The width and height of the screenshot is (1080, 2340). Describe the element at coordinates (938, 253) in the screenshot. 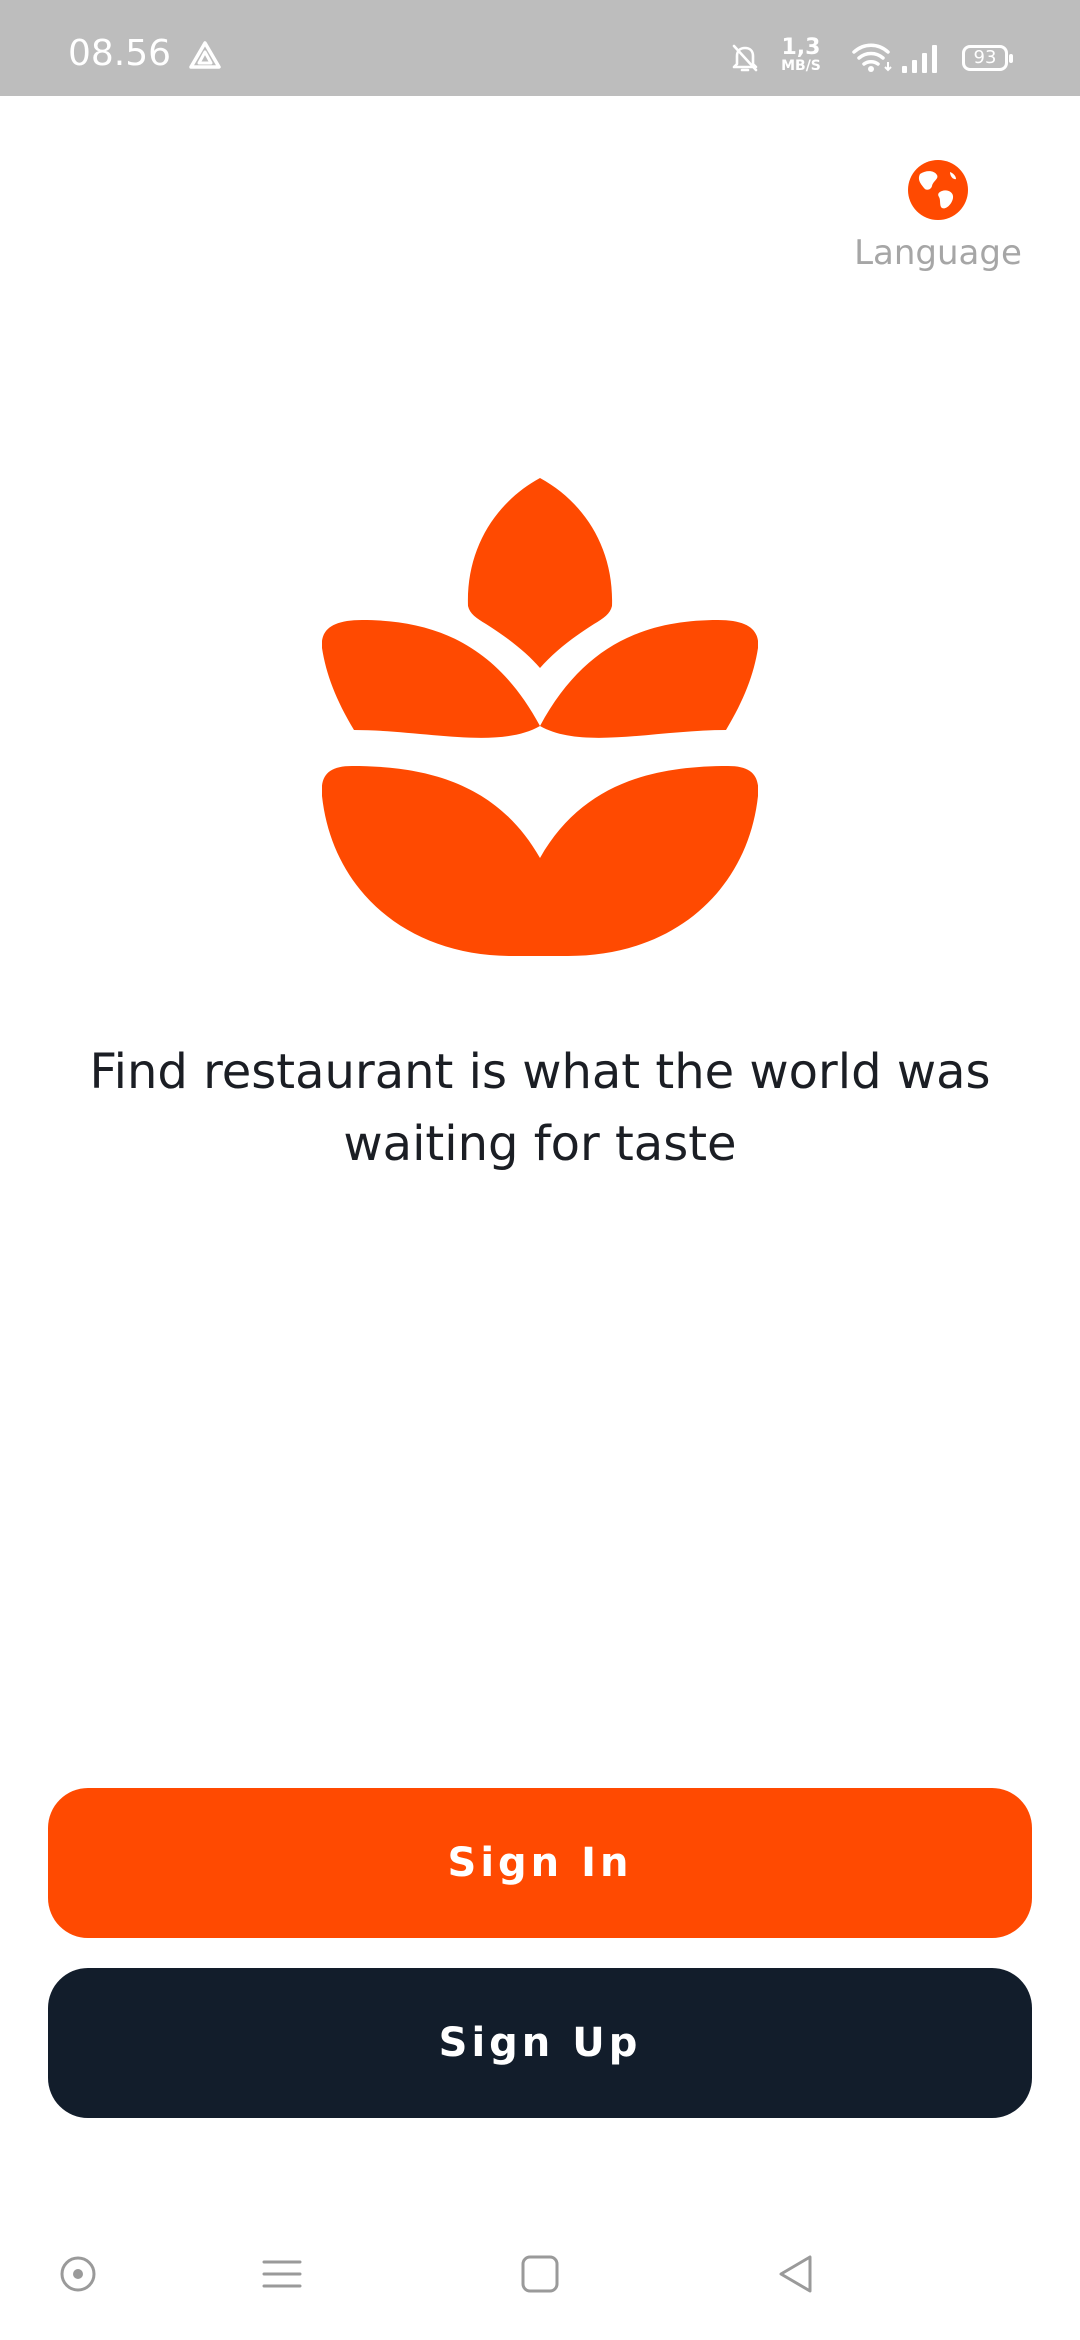

I see `language-label: Language` at that location.